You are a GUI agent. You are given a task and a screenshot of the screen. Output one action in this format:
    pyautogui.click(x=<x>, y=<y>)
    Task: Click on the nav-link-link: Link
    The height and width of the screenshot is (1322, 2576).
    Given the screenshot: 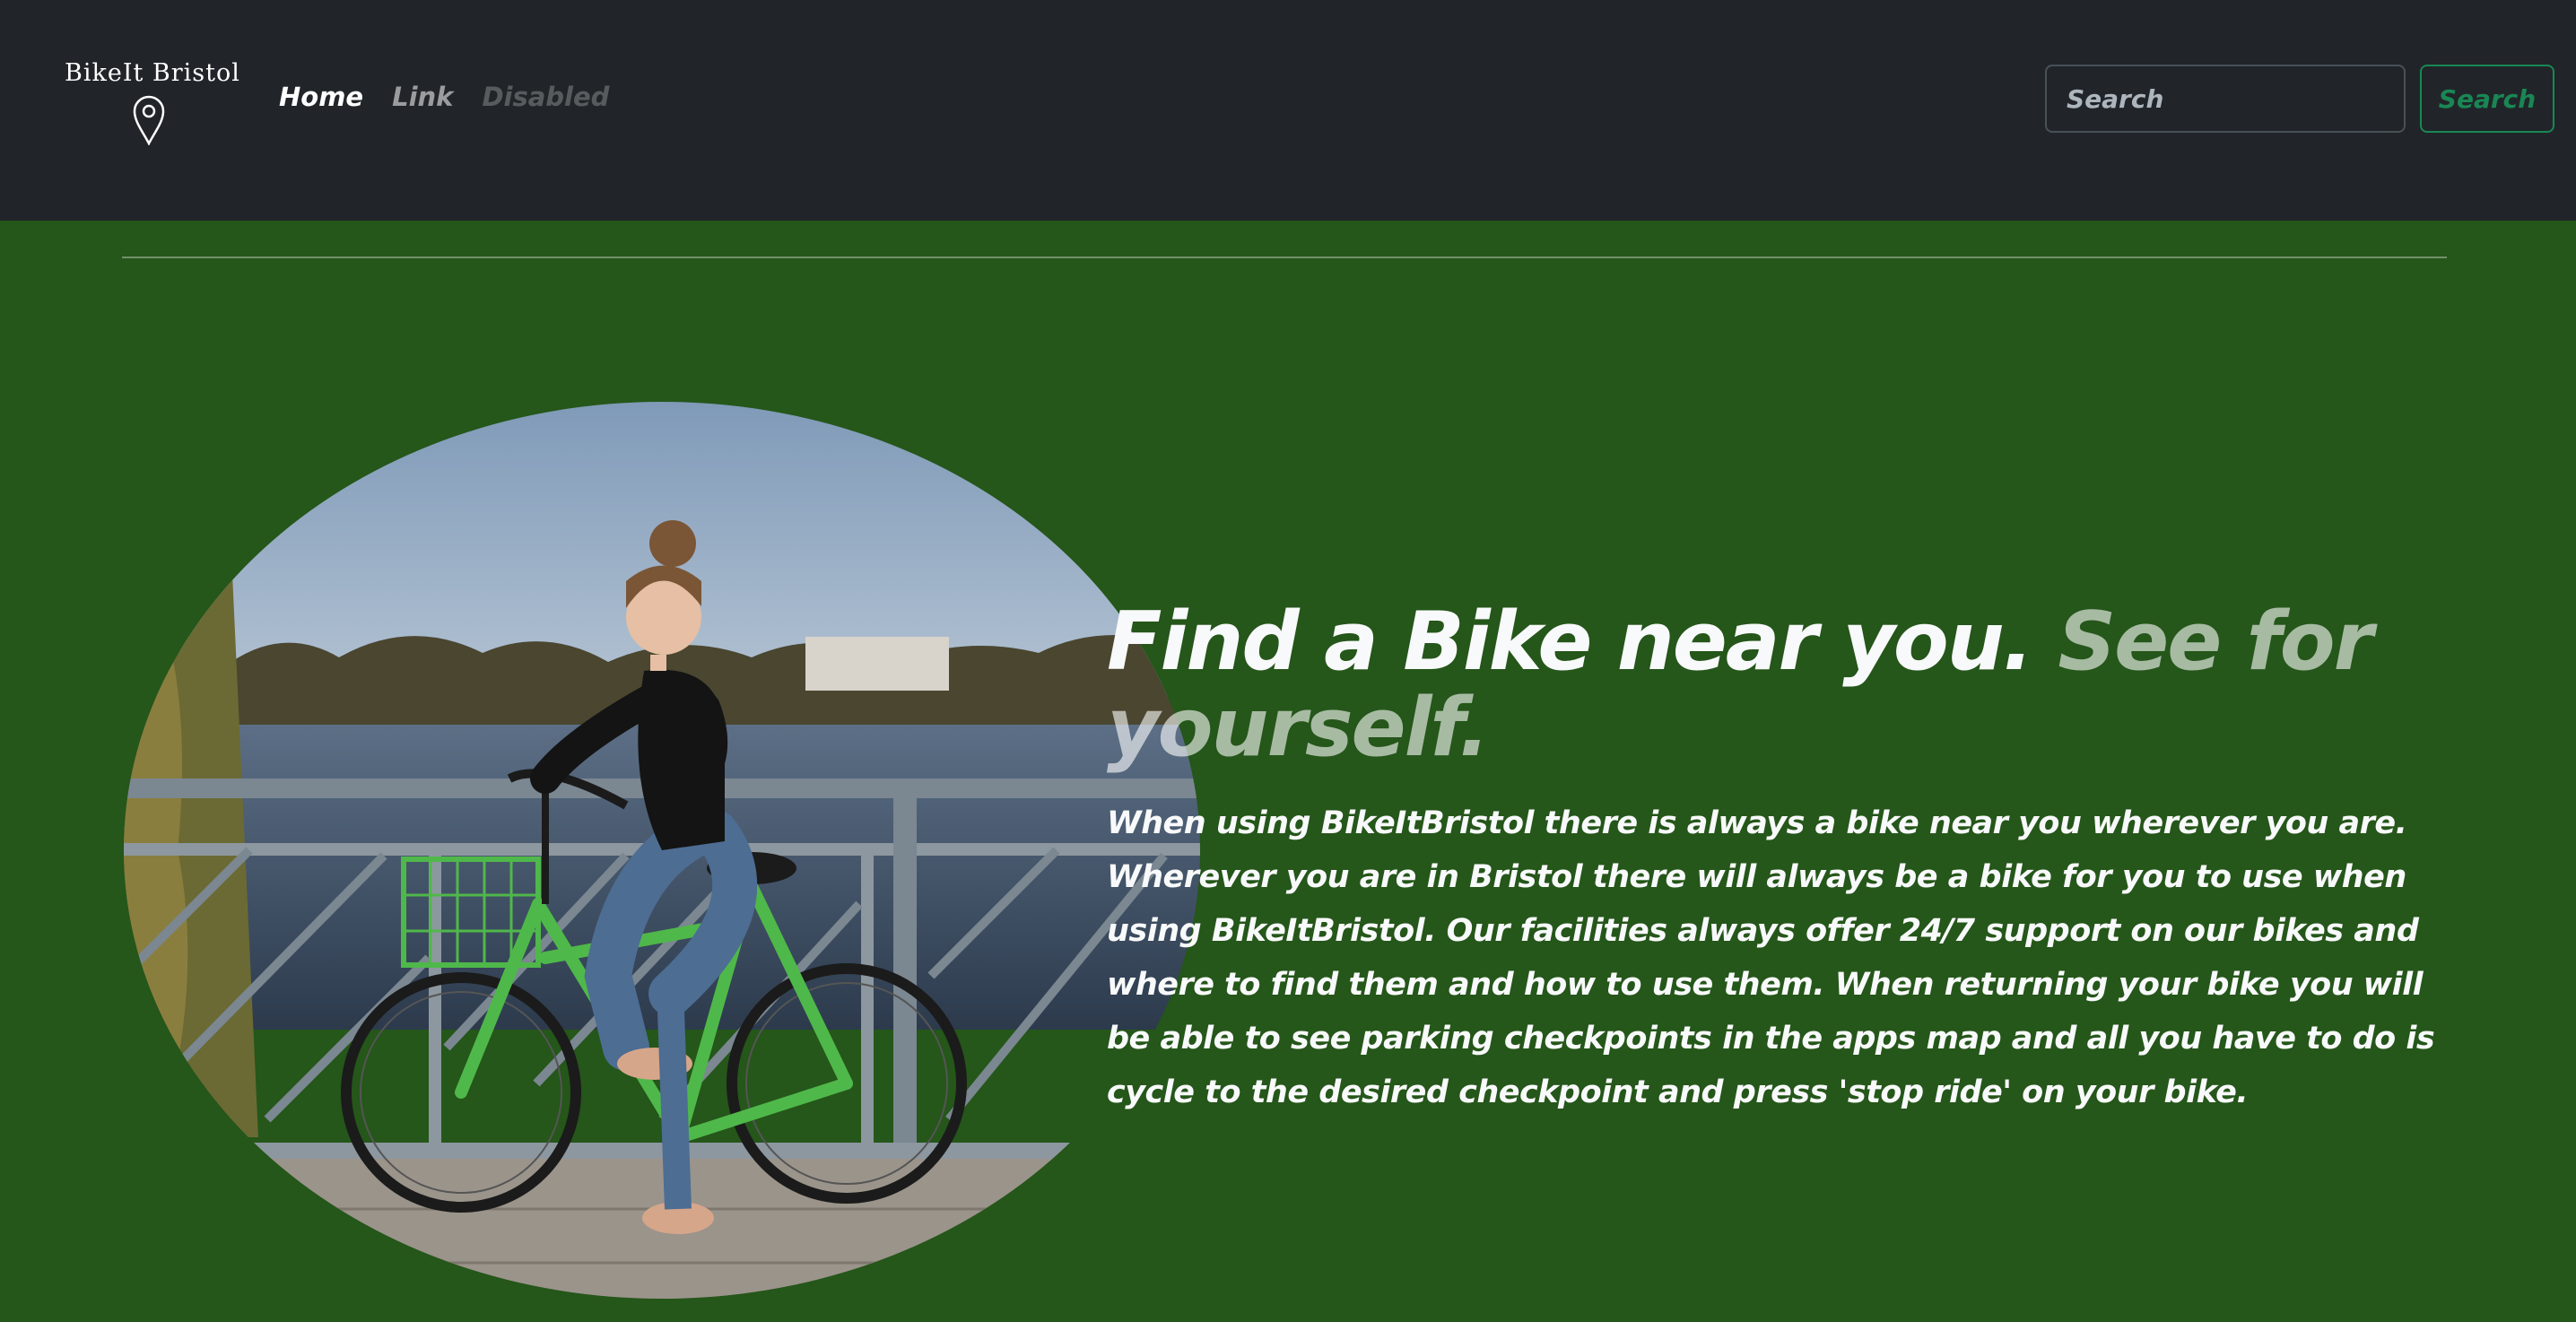 What is the action you would take?
    pyautogui.click(x=422, y=97)
    